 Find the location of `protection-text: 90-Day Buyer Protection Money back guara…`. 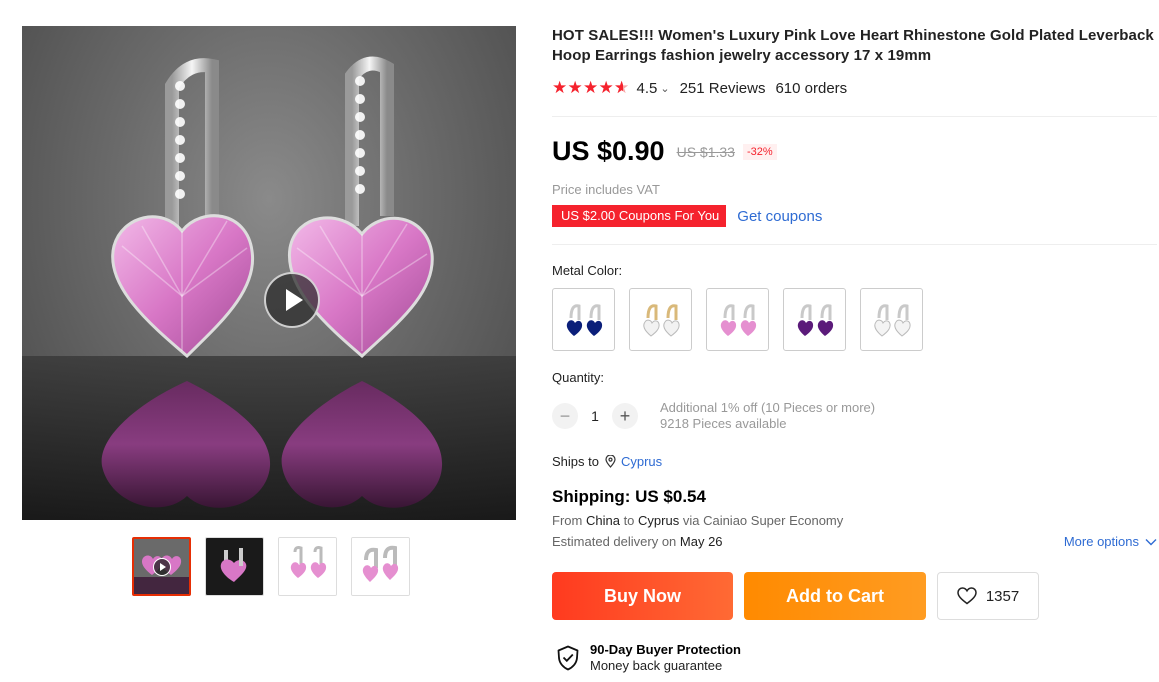

protection-text: 90-Day Buyer Protection Money back guara… is located at coordinates (665, 658).